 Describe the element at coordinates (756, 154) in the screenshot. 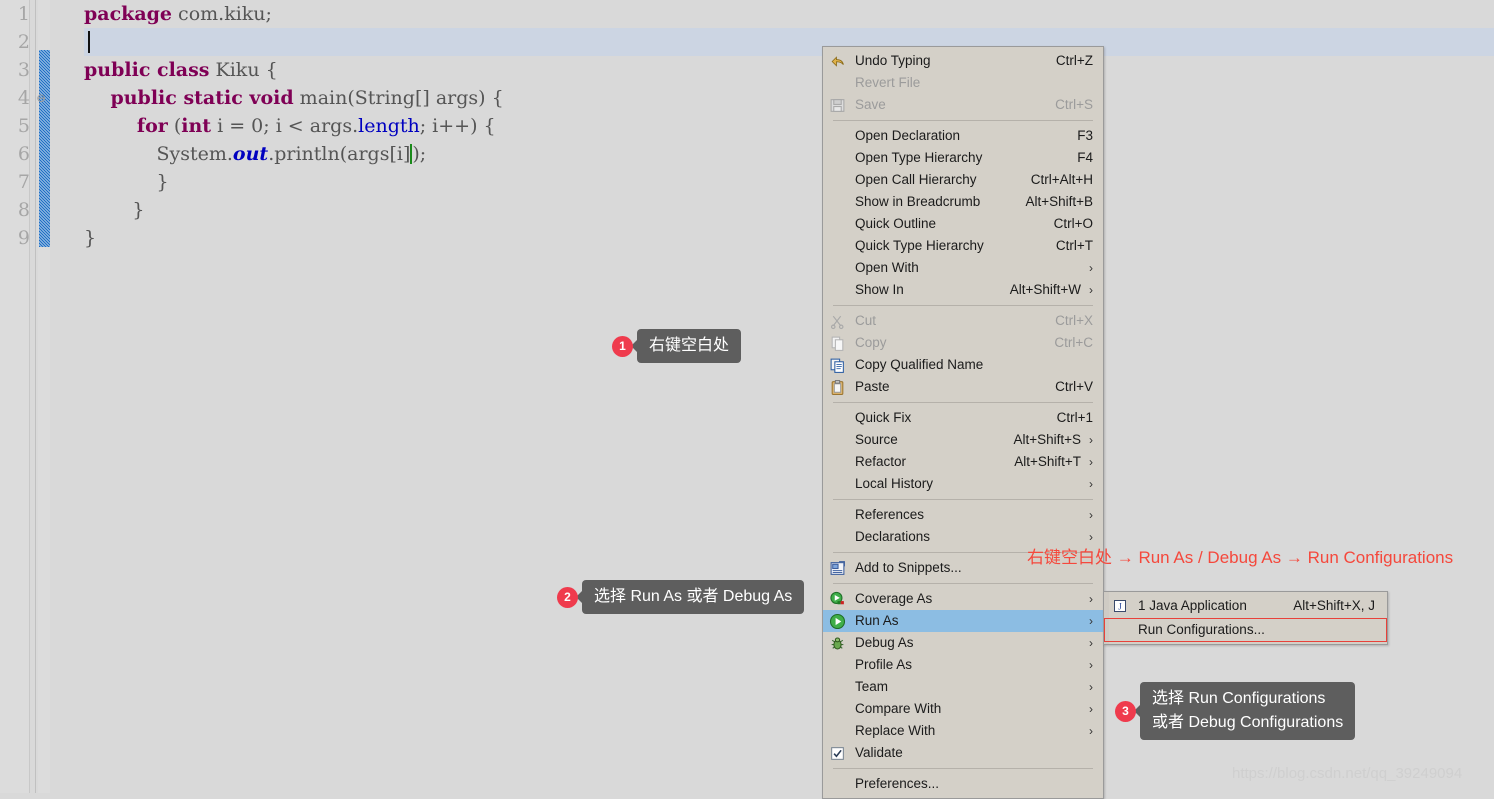

I see `code-line: 6 System.out.println(args[i]);` at that location.